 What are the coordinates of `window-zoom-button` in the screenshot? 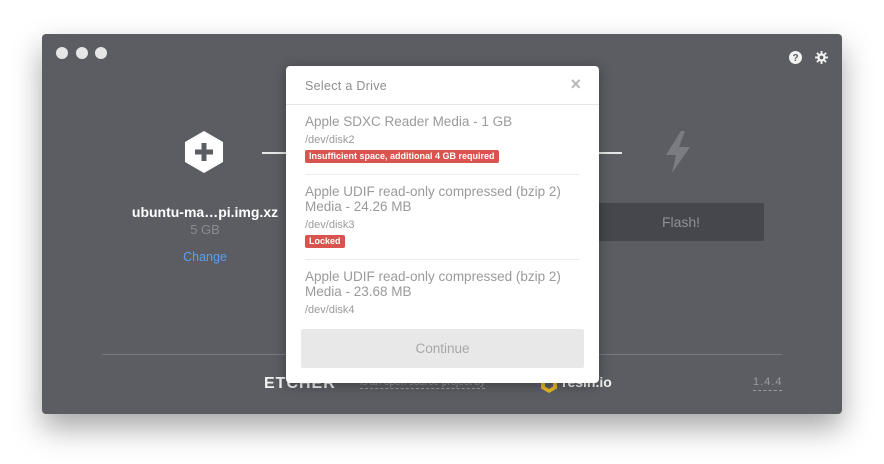 It's located at (101, 53).